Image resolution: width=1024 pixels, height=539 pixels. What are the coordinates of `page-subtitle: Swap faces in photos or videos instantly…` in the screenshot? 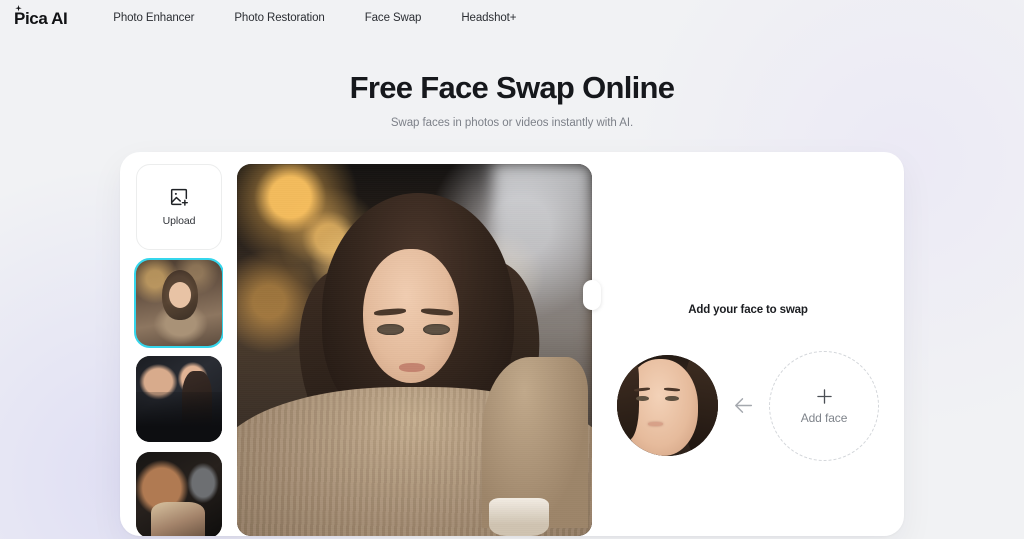 It's located at (512, 122).